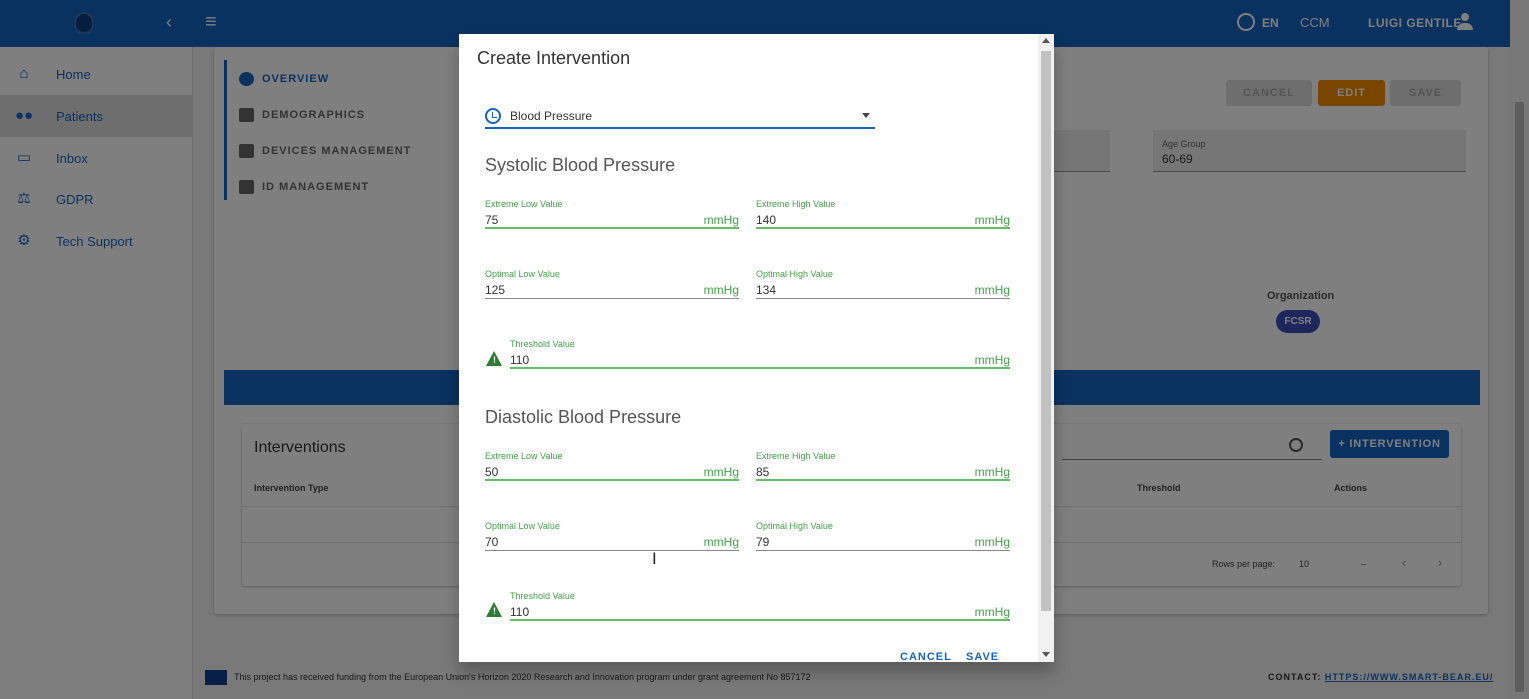 The image size is (1529, 699). I want to click on field-value: 85, so click(763, 472).